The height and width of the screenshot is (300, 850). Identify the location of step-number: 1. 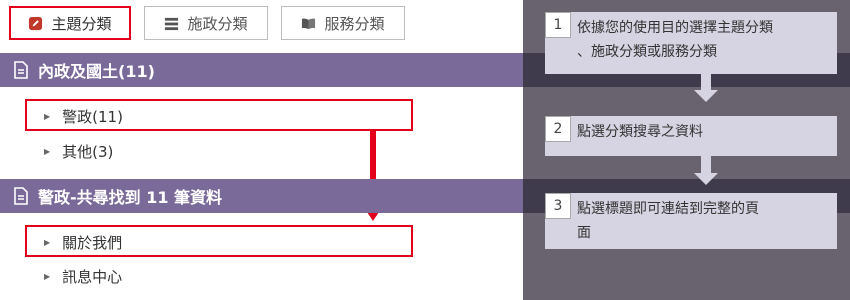
(558, 25).